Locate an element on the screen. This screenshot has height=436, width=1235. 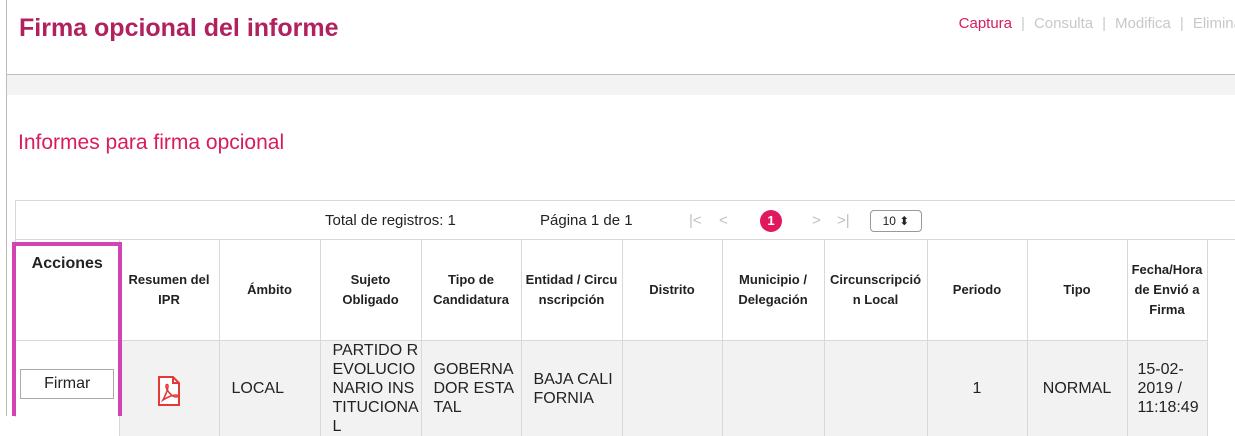
distrito-cell is located at coordinates (672, 388).